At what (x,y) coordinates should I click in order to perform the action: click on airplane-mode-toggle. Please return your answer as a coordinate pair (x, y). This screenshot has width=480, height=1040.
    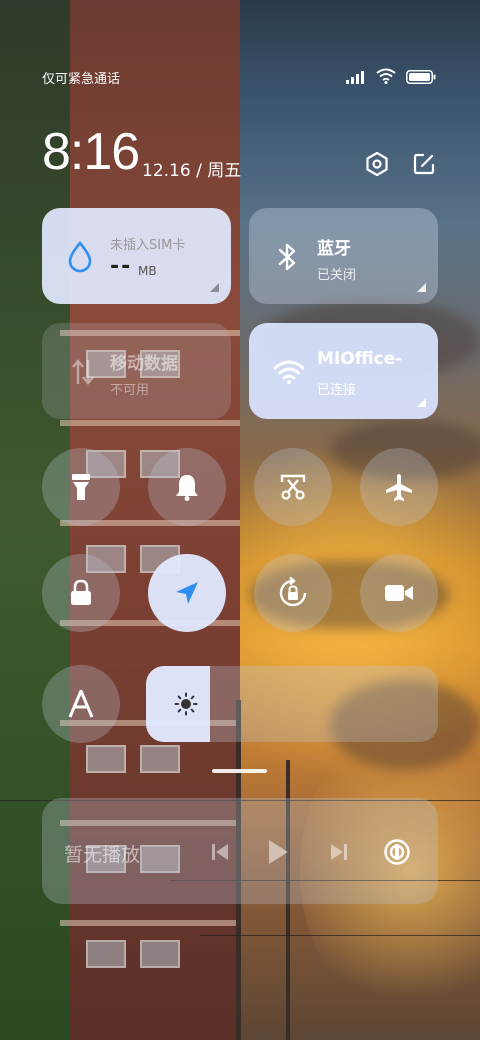
    Looking at the image, I should click on (399, 487).